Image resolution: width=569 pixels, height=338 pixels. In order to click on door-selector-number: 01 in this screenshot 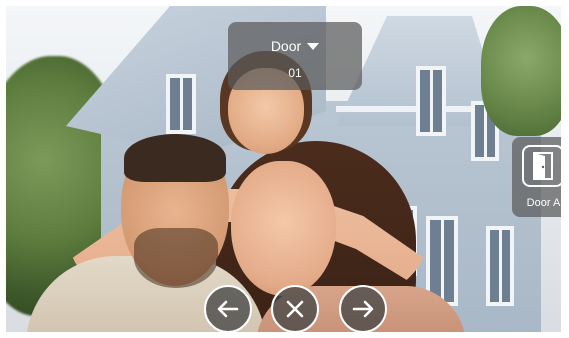, I will do `click(295, 73)`.